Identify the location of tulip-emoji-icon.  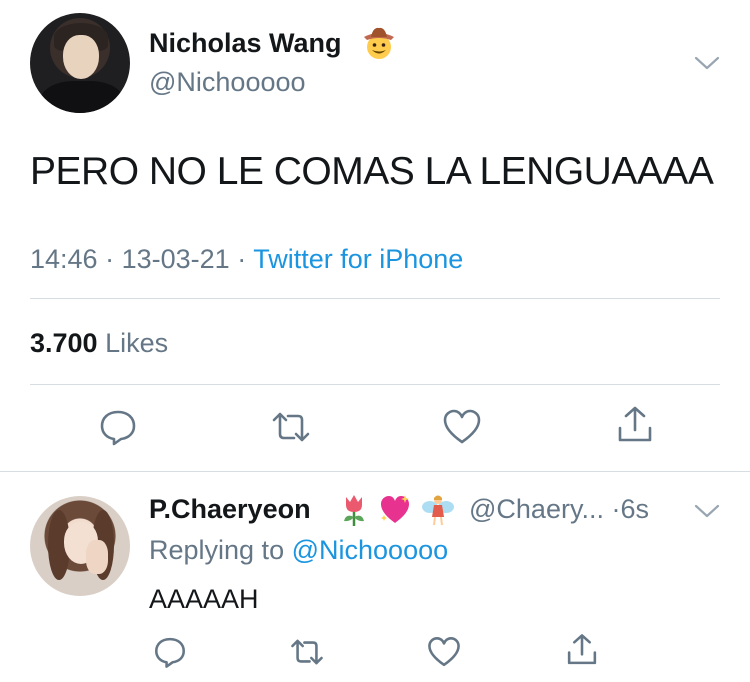
(354, 510).